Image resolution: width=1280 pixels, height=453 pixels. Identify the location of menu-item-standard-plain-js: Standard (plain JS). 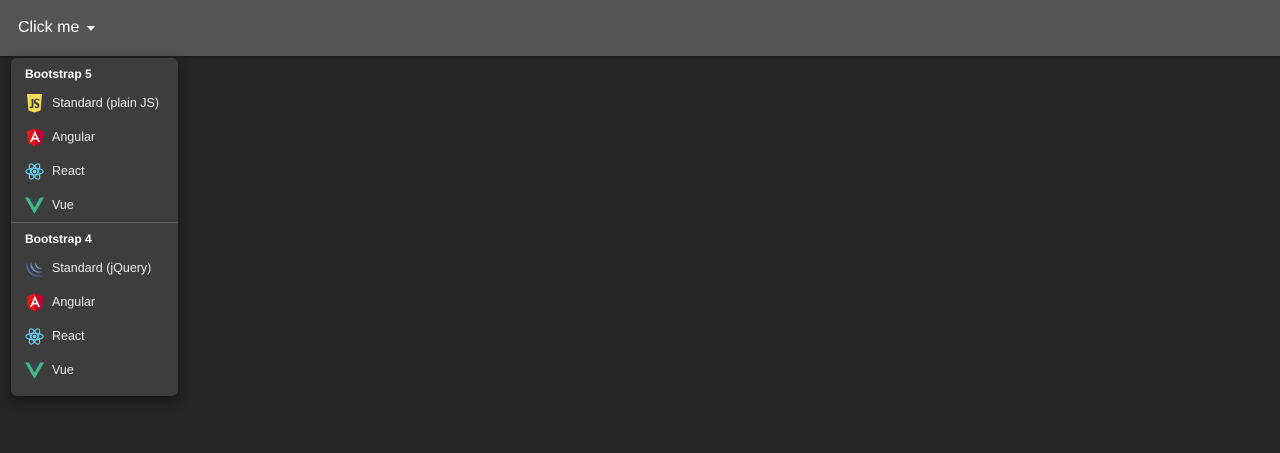
(94, 103).